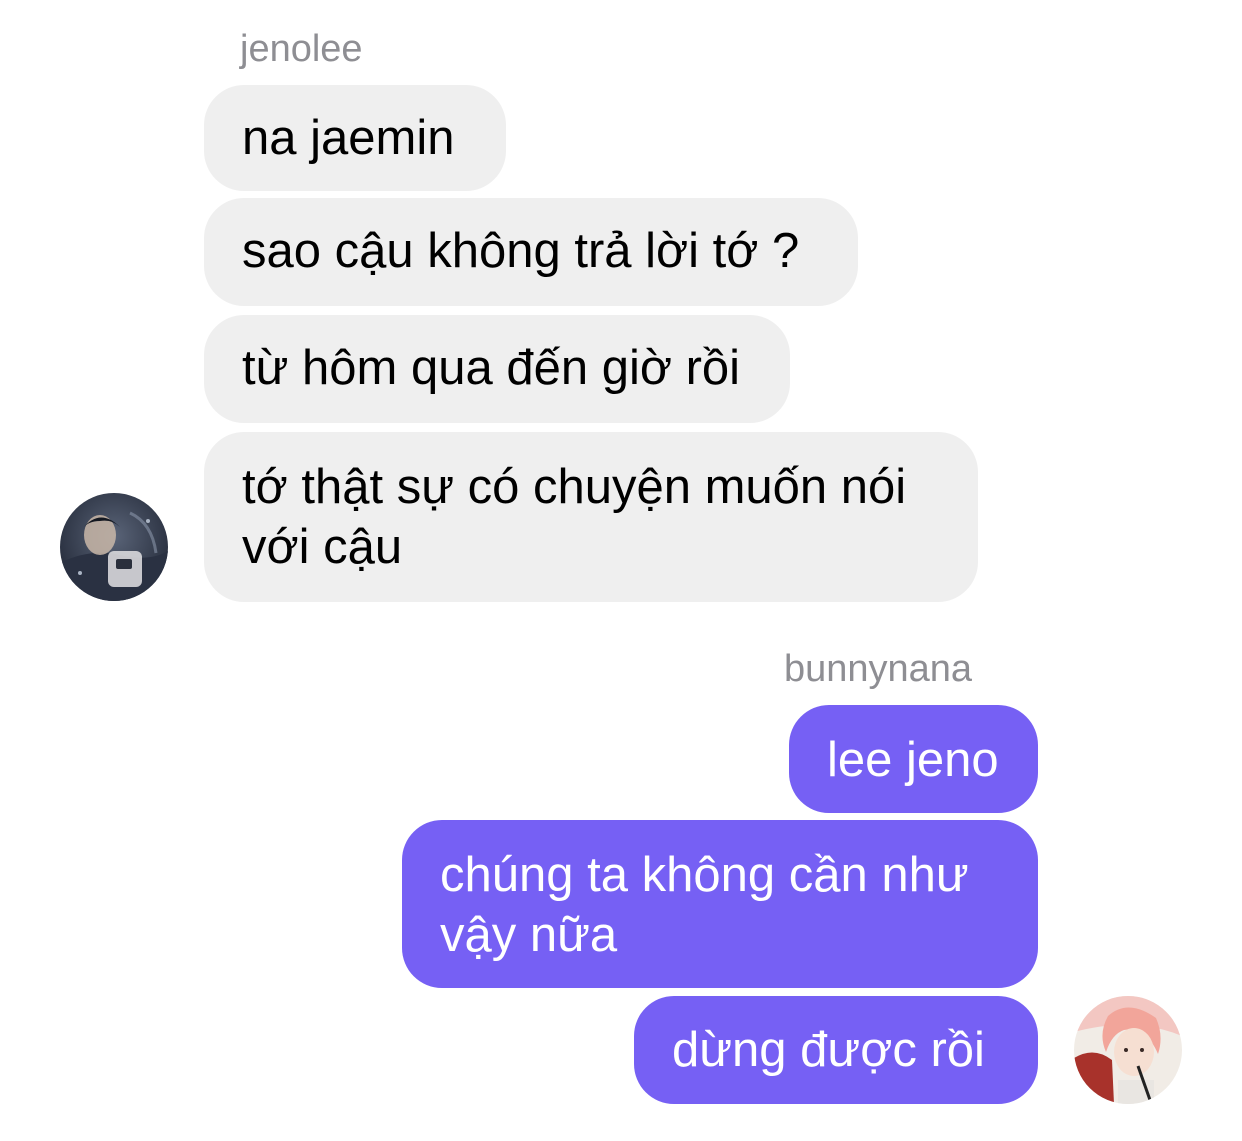 The width and height of the screenshot is (1242, 1141). I want to click on outgoing-message-bubble: lee jeno, so click(913, 759).